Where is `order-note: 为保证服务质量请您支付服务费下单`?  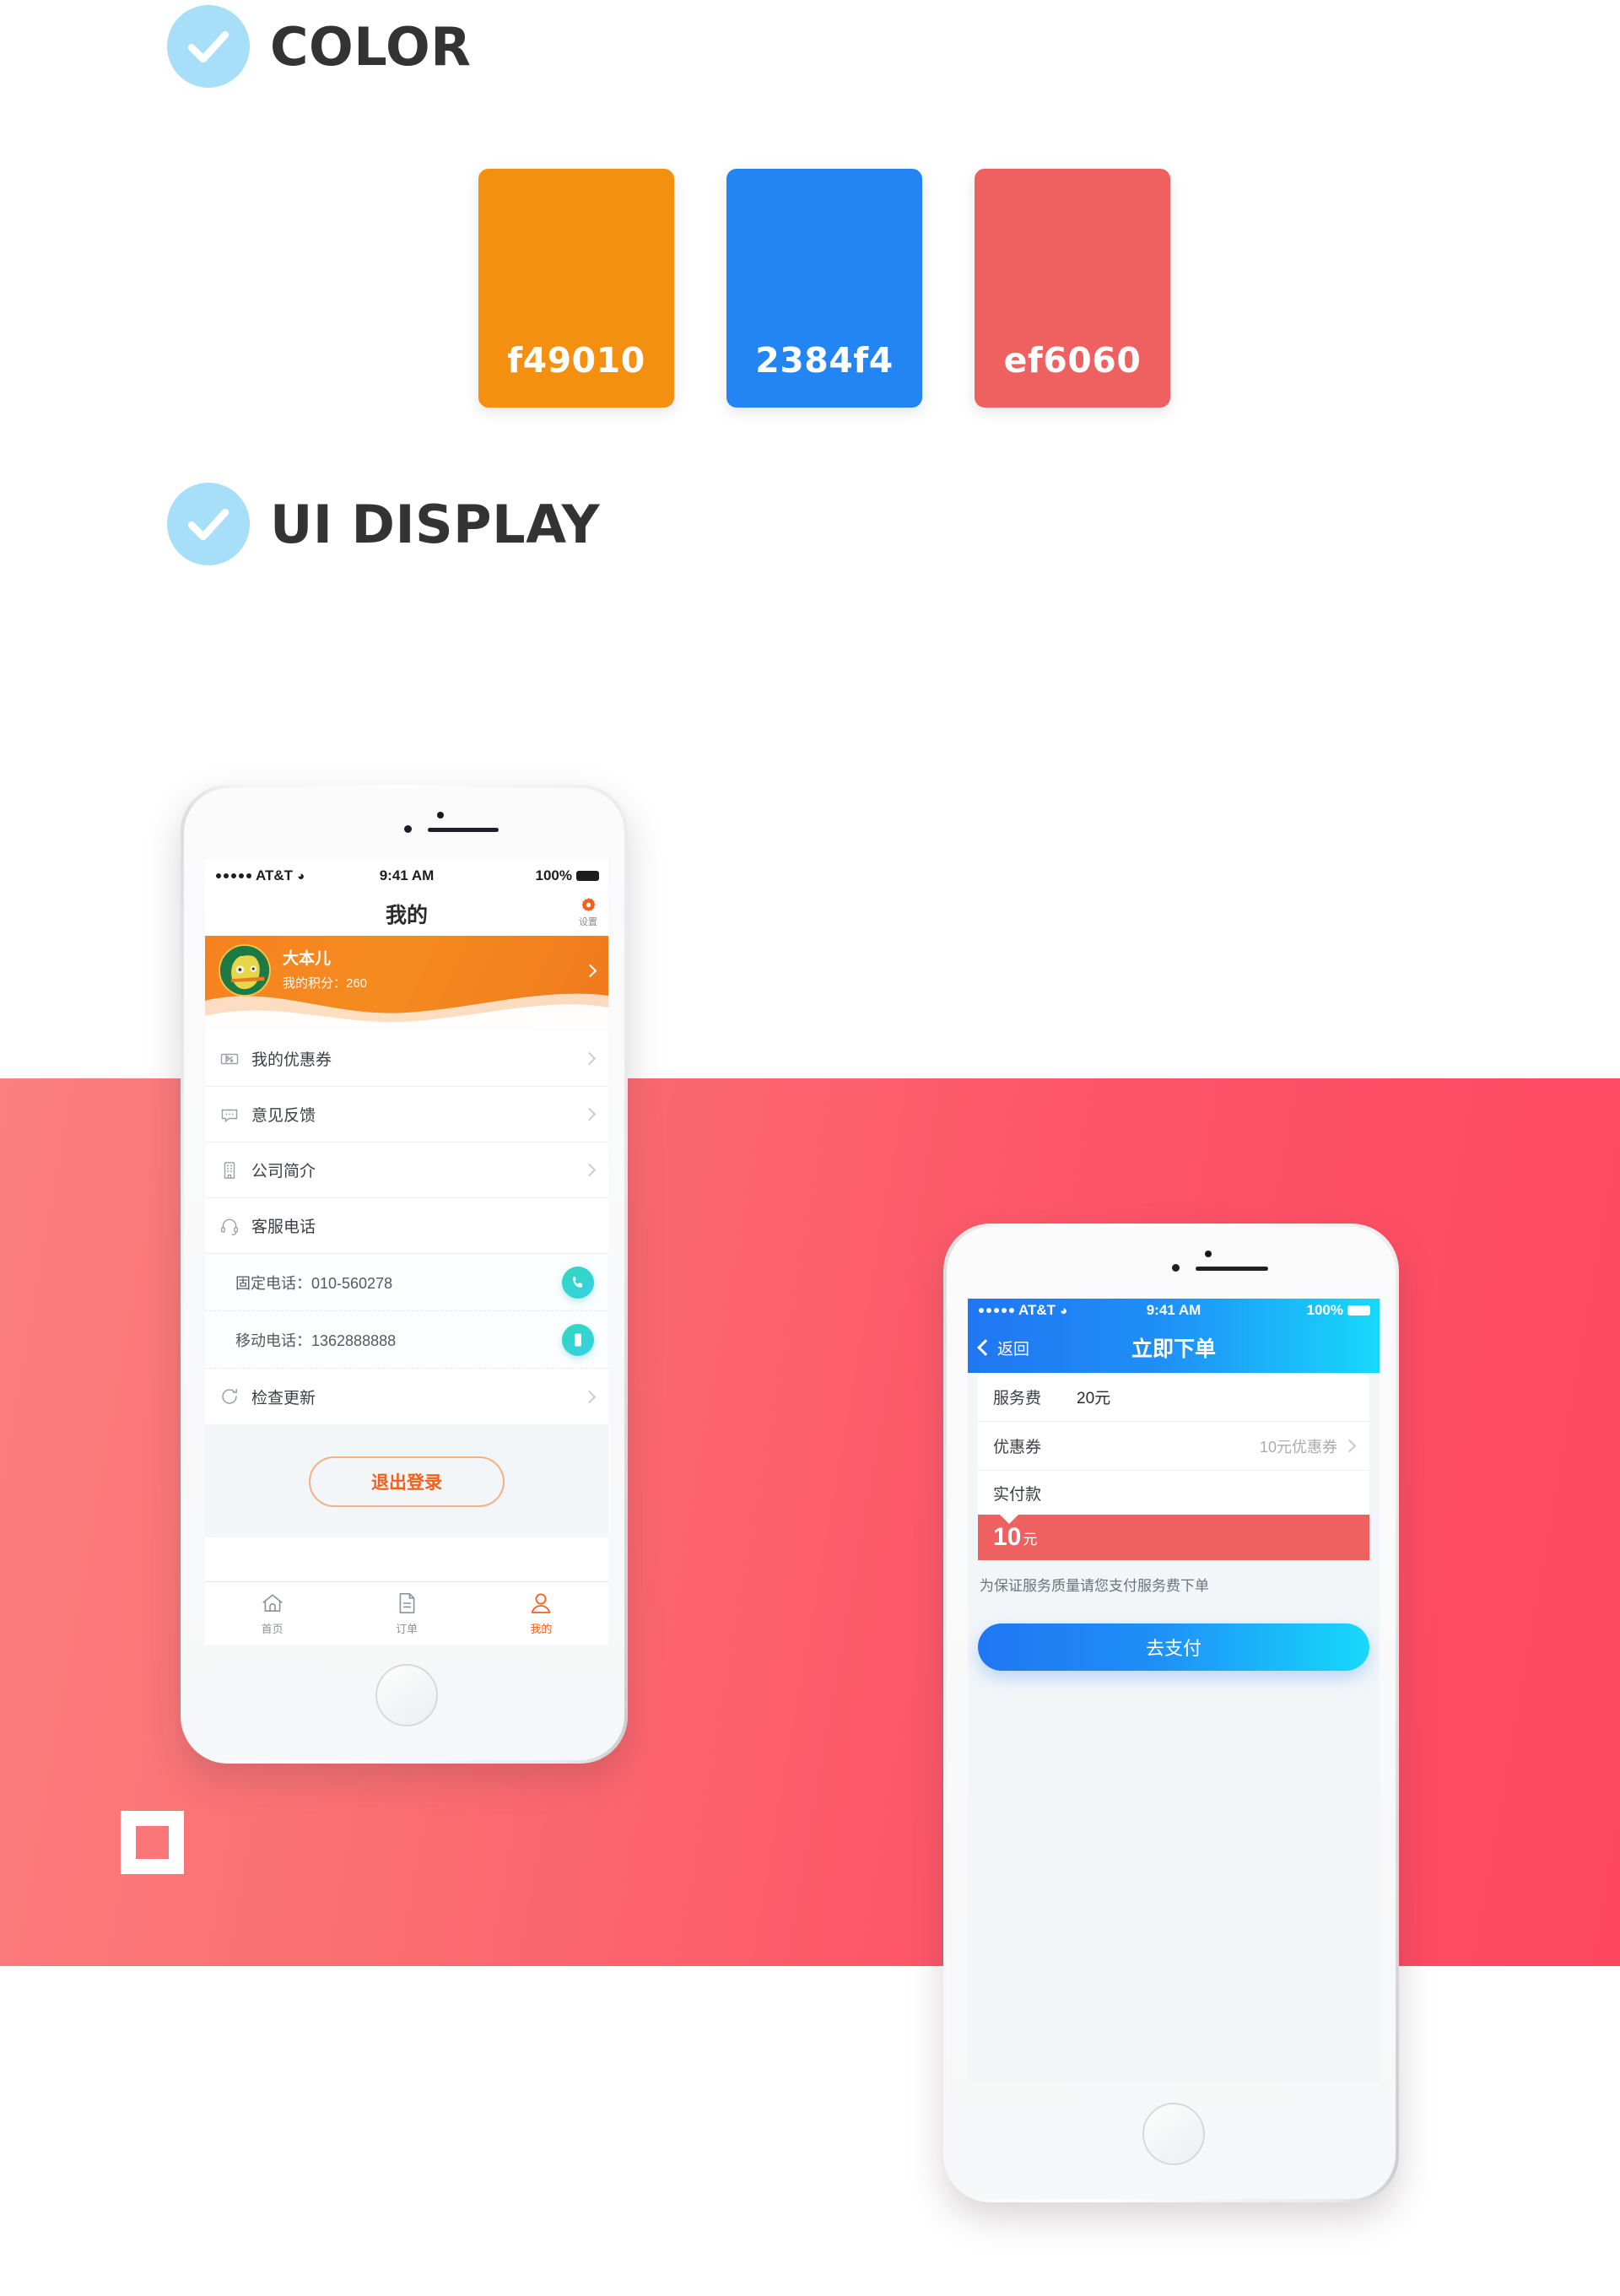
order-note: 为保证服务质量请您支付服务费下单 is located at coordinates (1094, 1586).